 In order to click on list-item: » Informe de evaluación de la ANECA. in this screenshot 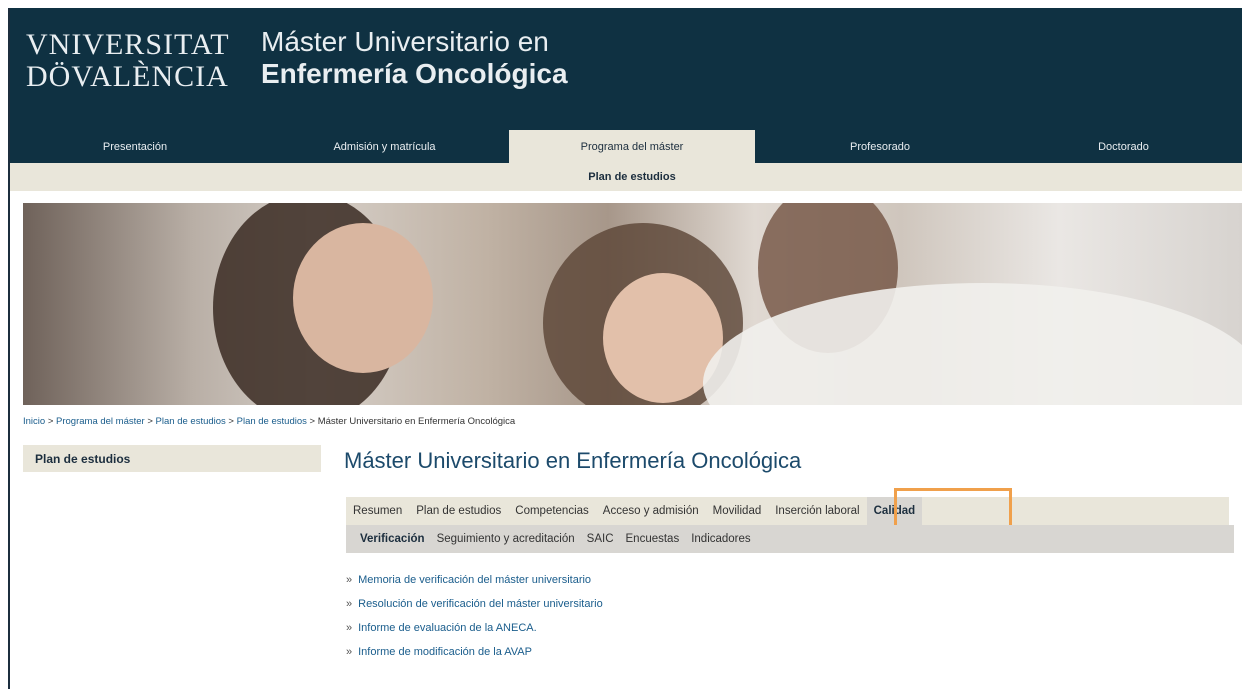, I will do `click(474, 628)`.